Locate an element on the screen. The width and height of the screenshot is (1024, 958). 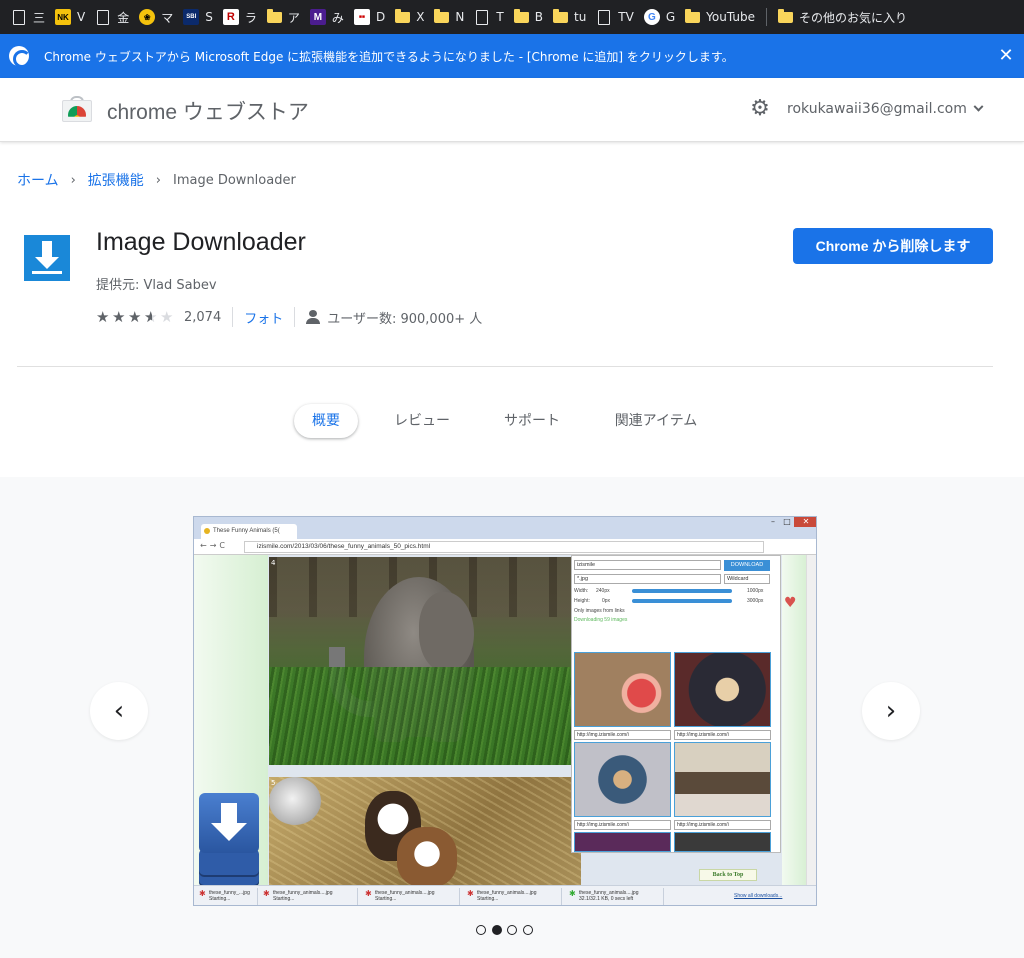
bookmark-item: B is located at coordinates (528, 17).